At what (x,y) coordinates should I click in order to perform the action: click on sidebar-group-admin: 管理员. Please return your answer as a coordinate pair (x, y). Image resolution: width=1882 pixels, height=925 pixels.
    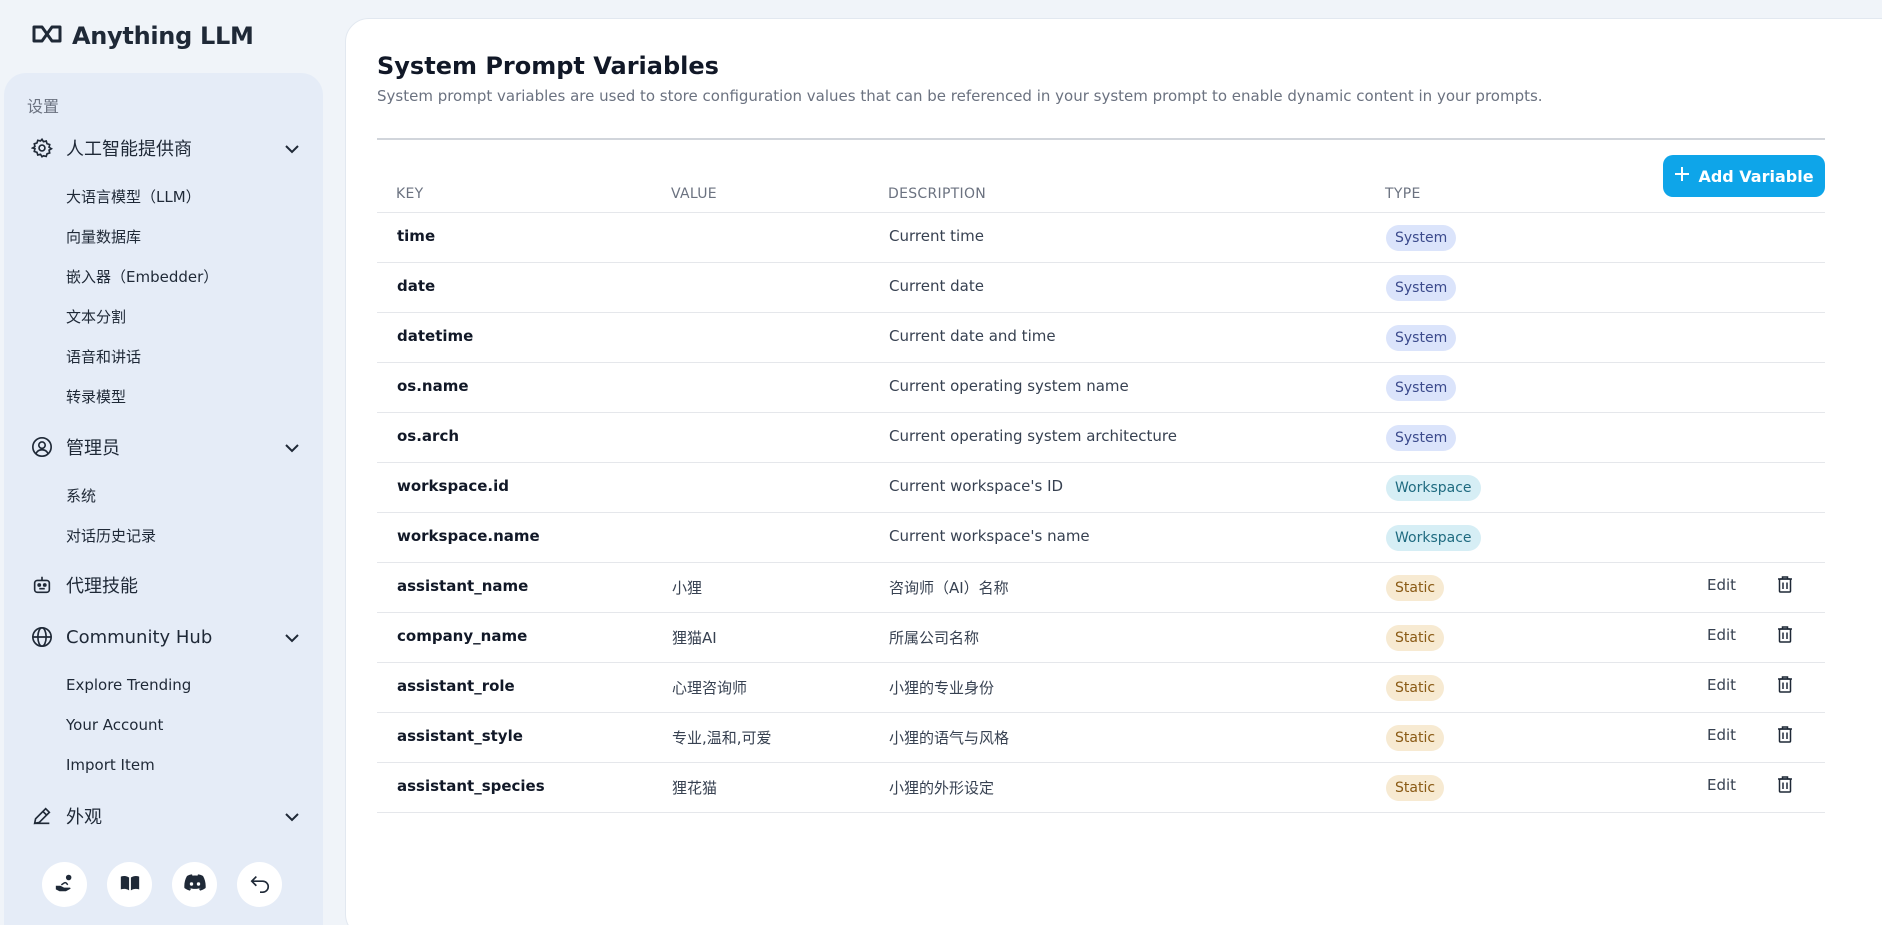
    Looking at the image, I should click on (163, 447).